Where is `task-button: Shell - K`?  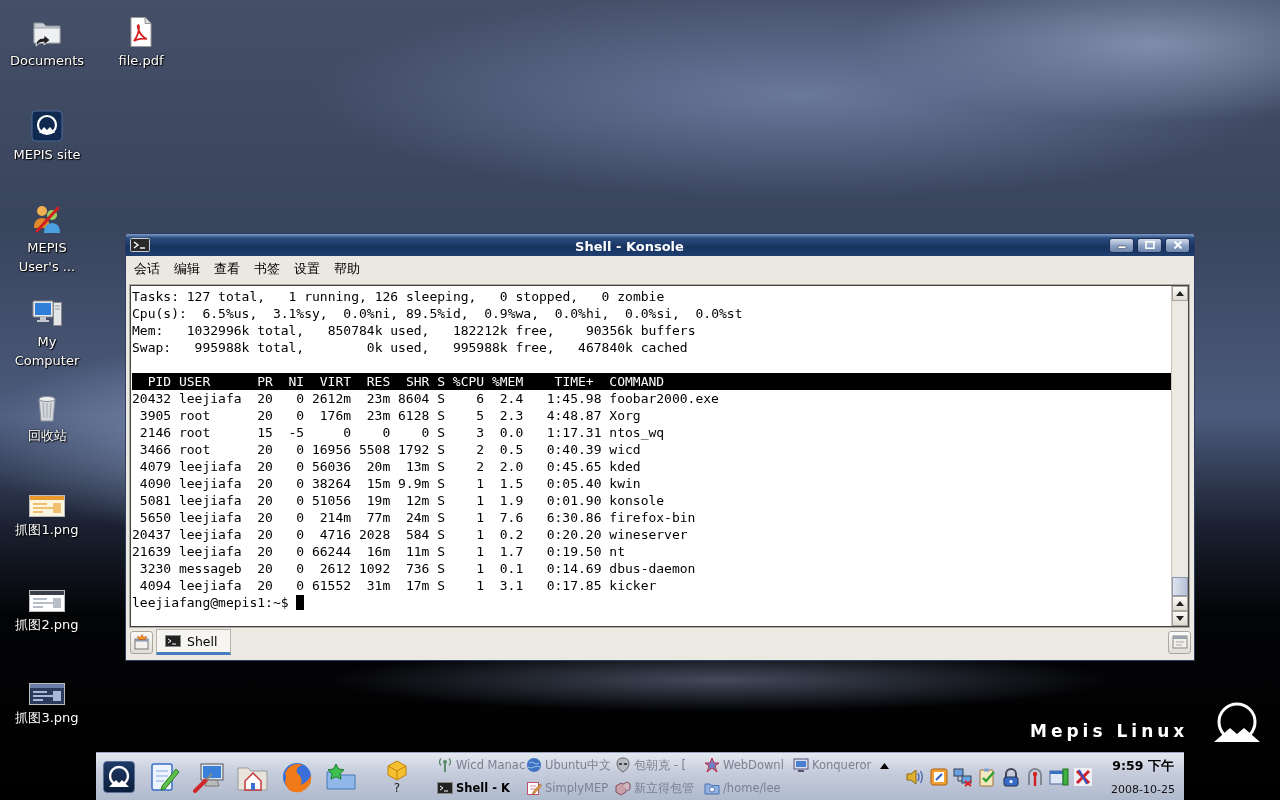
task-button: Shell - K is located at coordinates (473, 788).